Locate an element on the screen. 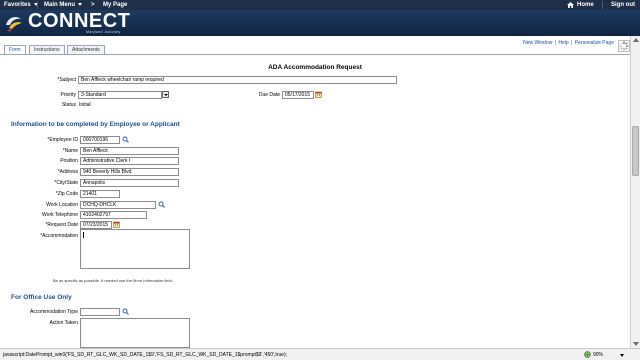  page-links: New Window | Help | Personalize Page is located at coordinates (568, 43).